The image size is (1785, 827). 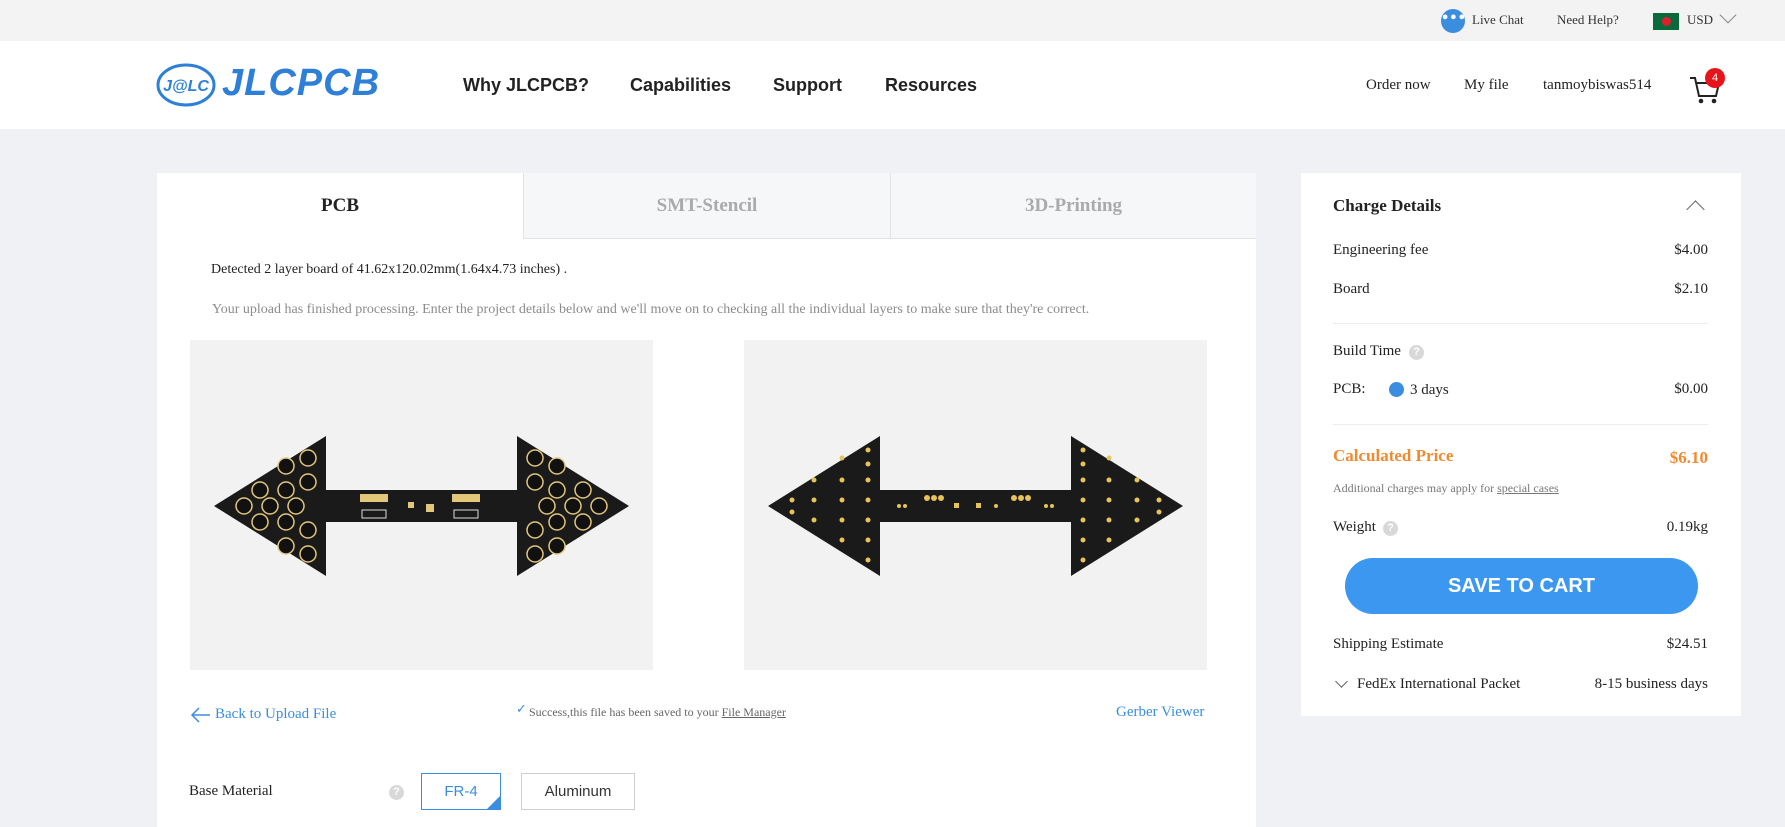 What do you see at coordinates (1381, 250) in the screenshot?
I see `engineering-fee-label: Engineering fee` at bounding box center [1381, 250].